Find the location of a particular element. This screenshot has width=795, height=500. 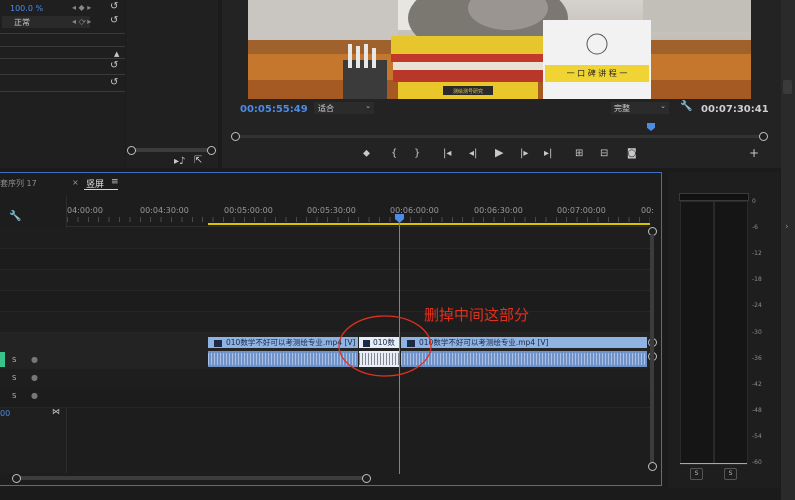

ruler-label: 00:06:00:00 is located at coordinates (414, 210).